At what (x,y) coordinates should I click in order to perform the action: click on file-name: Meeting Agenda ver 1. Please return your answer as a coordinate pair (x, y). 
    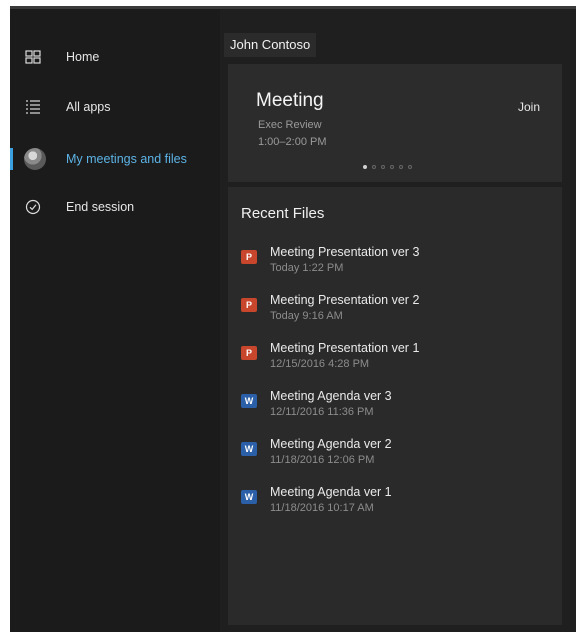
    Looking at the image, I should click on (331, 492).